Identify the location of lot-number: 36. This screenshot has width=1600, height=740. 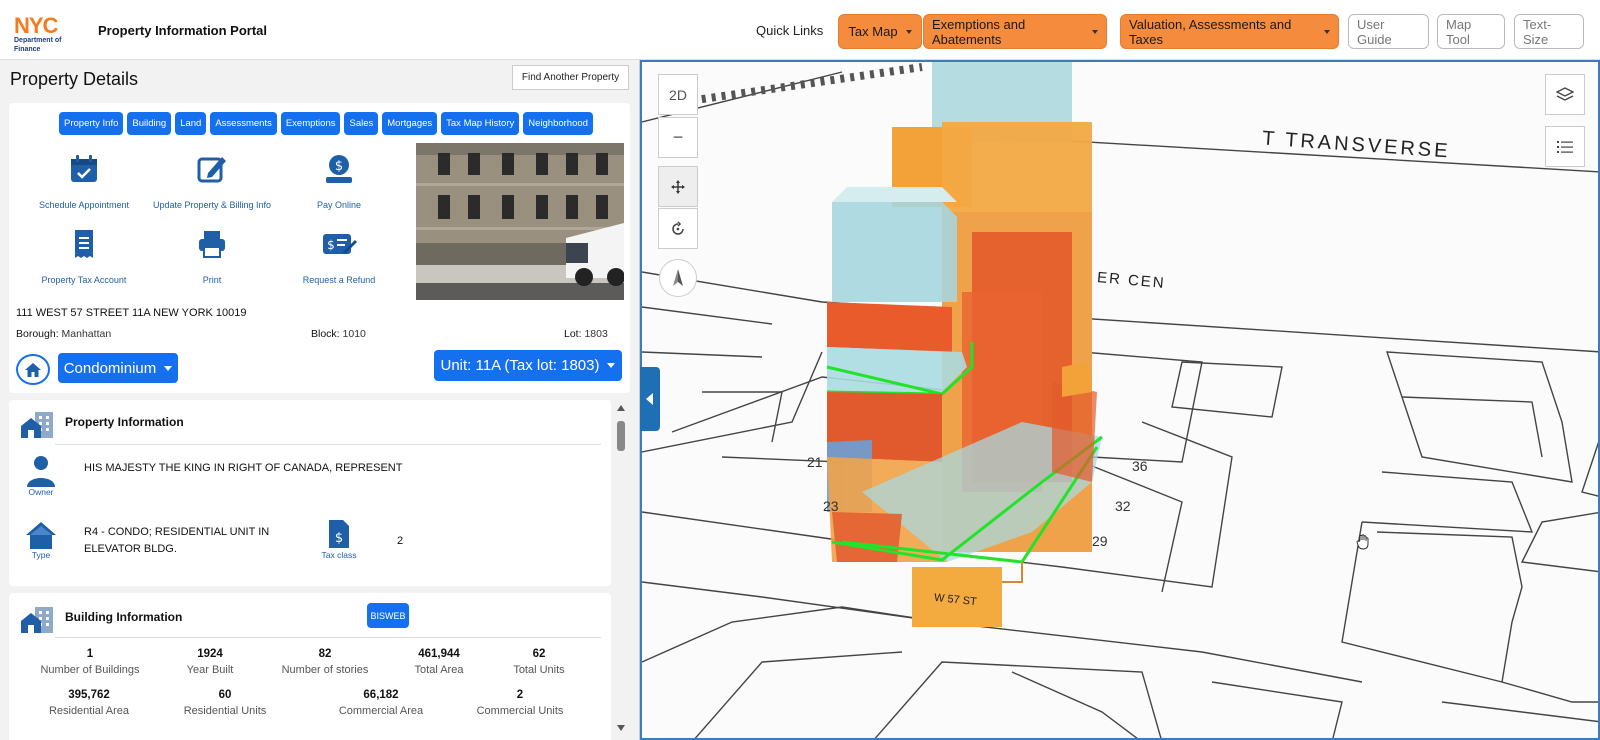
(1140, 466).